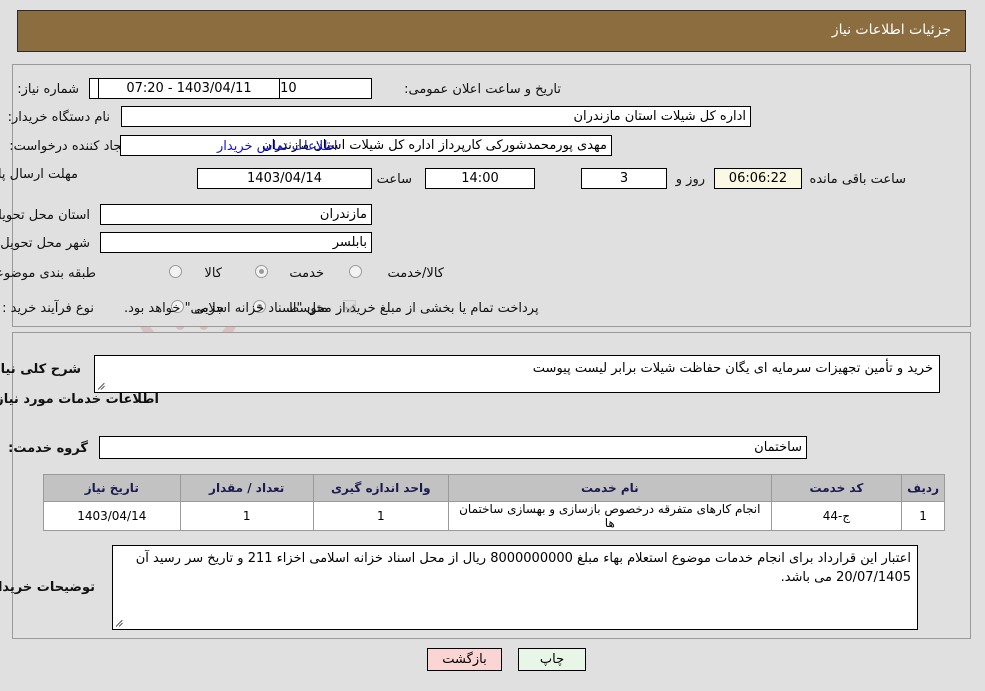  What do you see at coordinates (307, 273) in the screenshot?
I see `radio-category-khedmat-label: خدمت` at bounding box center [307, 273].